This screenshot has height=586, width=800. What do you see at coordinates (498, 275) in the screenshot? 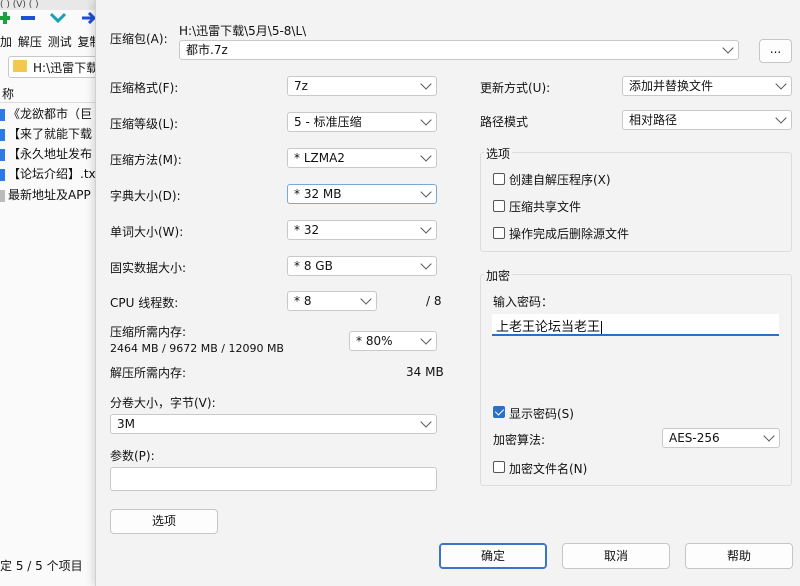
I see `encryption-group-title: 加密` at bounding box center [498, 275].